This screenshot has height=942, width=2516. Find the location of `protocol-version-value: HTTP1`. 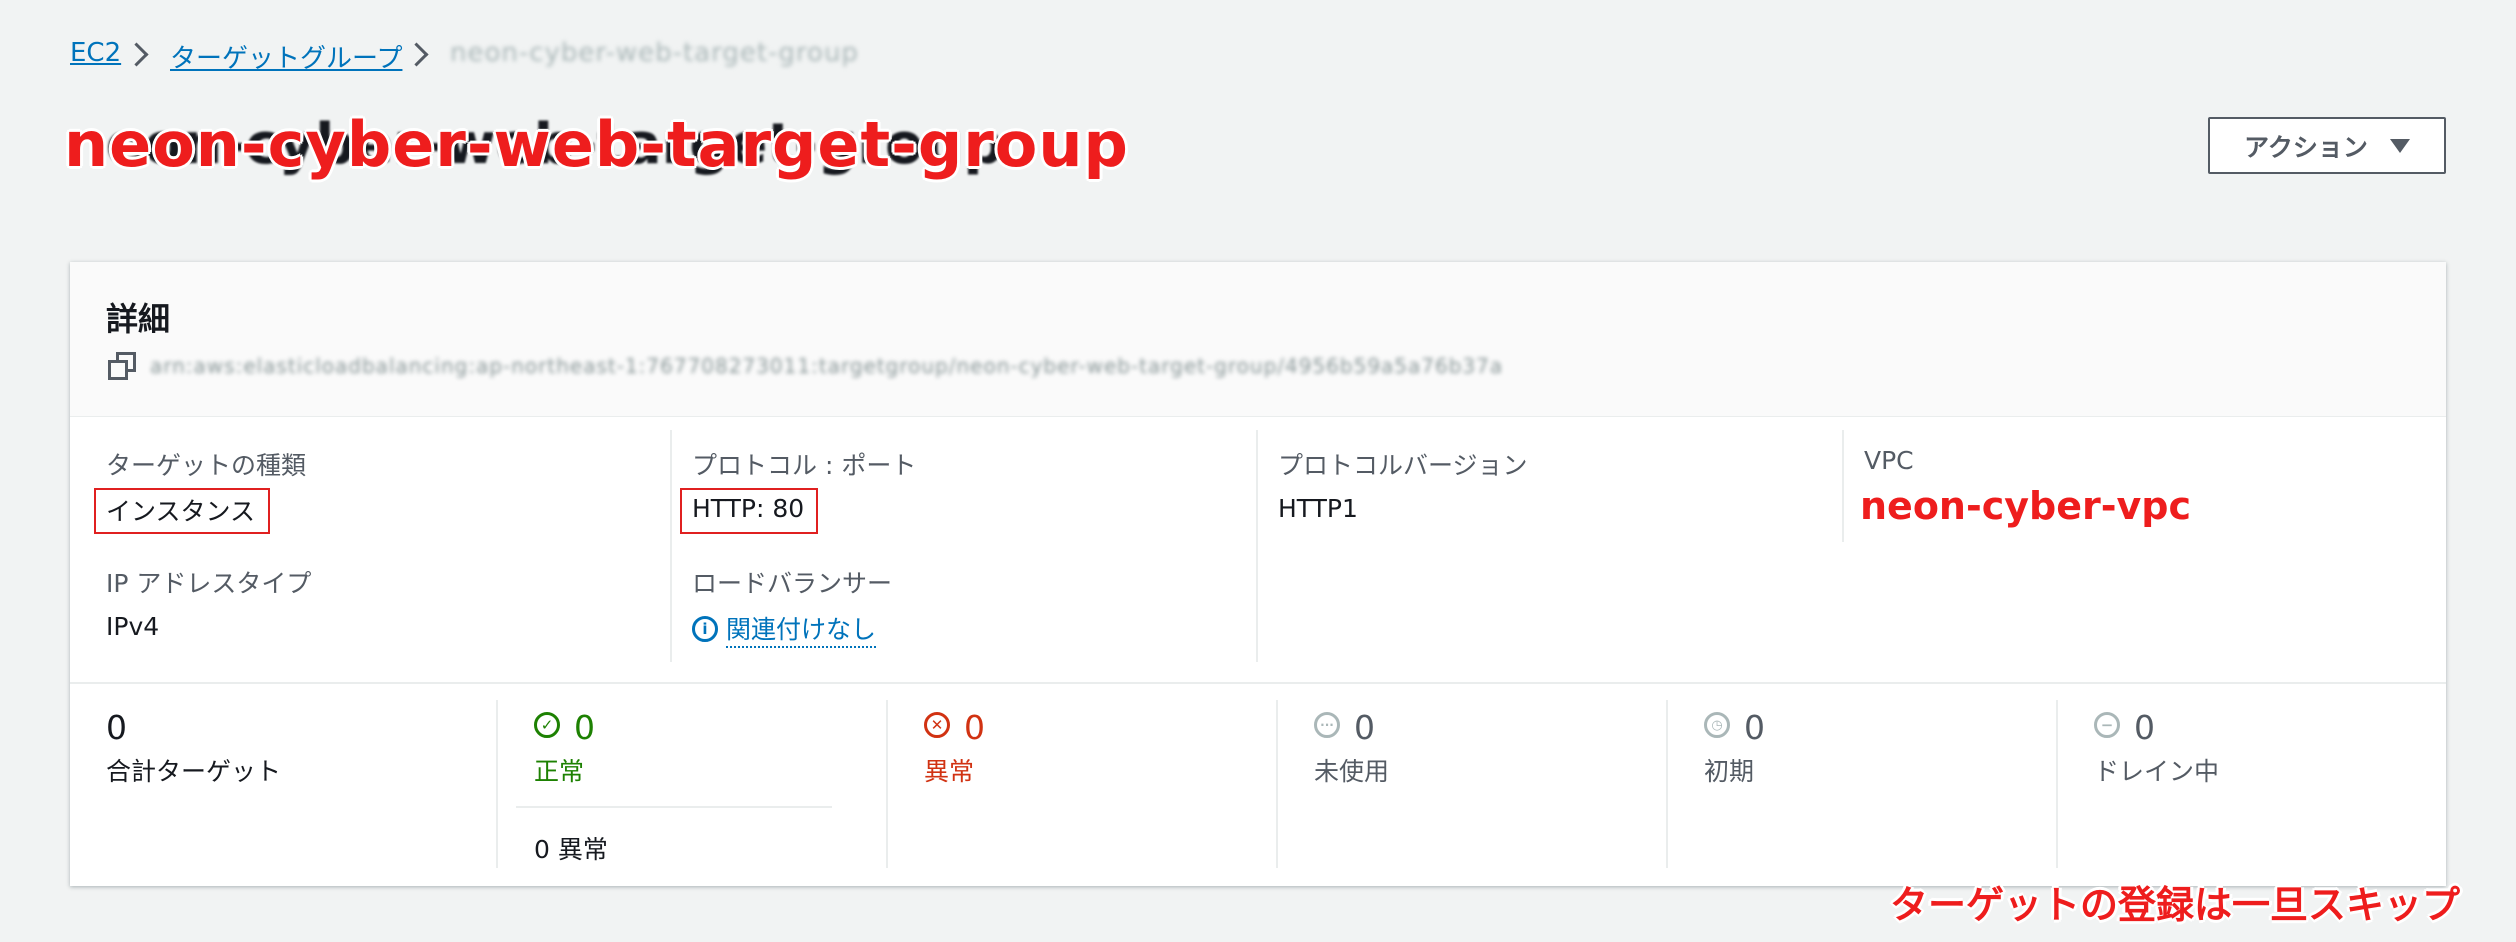

protocol-version-value: HTTP1 is located at coordinates (1318, 508).